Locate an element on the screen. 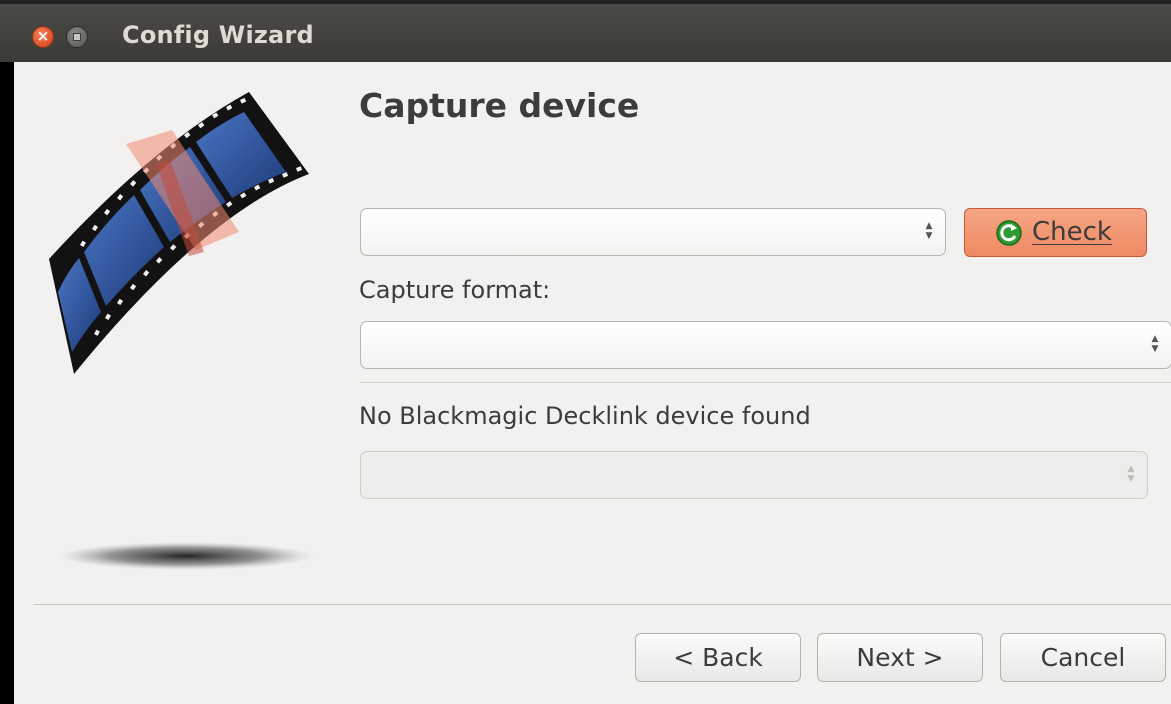 The height and width of the screenshot is (704, 1171). cancel-button: Cancel is located at coordinates (1083, 657).